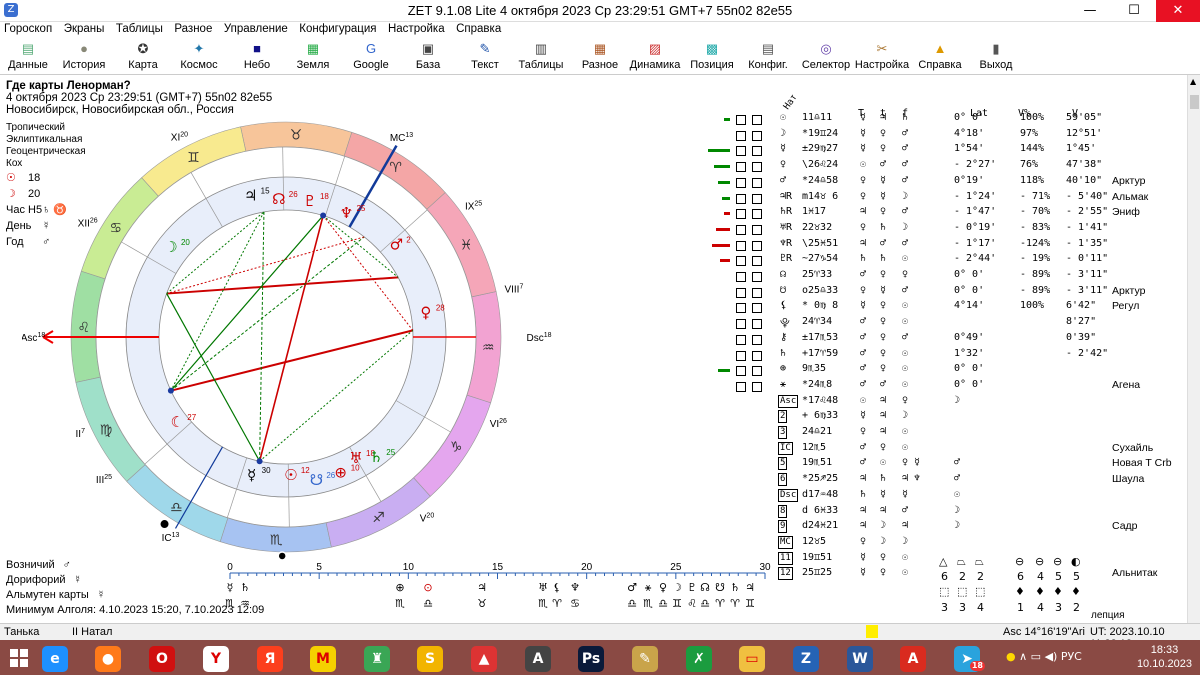  What do you see at coordinates (944, 527) in the screenshot?
I see `table-row: 9 d24♓21 ♃ ☽ ♃ ☽ Садр` at bounding box center [944, 527].